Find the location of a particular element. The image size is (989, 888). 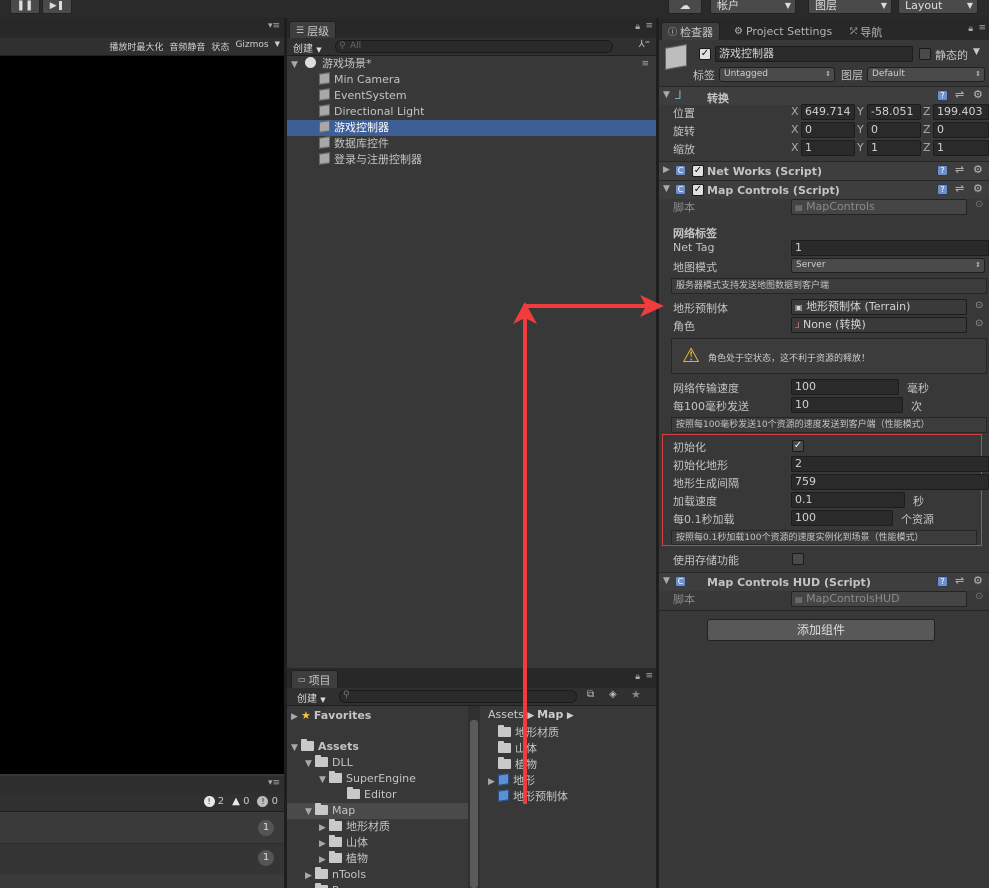

net-tag-field: 1 is located at coordinates (890, 248).